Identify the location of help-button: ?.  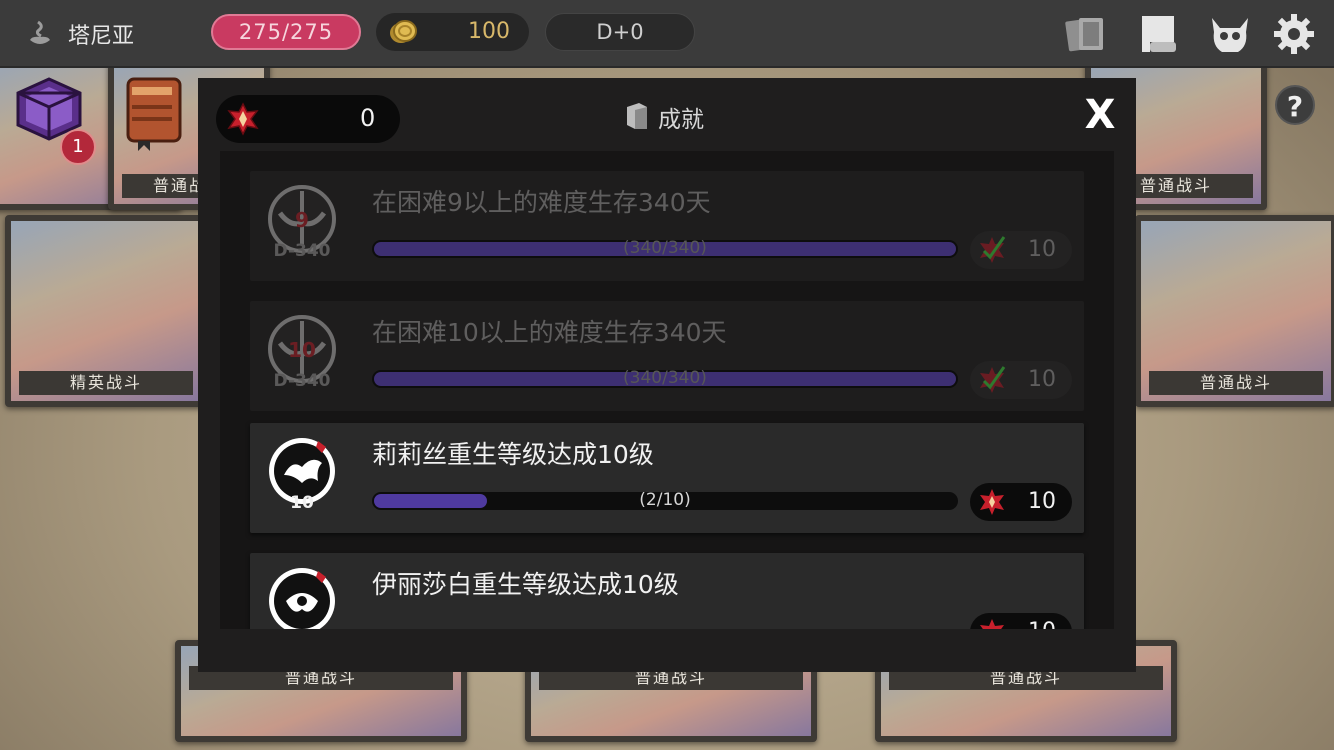
(1295, 105).